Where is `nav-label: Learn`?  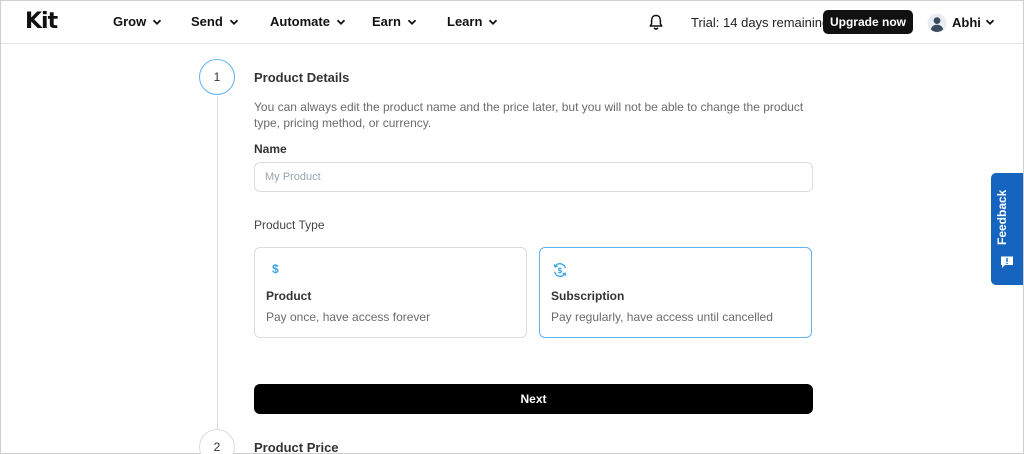
nav-label: Learn is located at coordinates (465, 21).